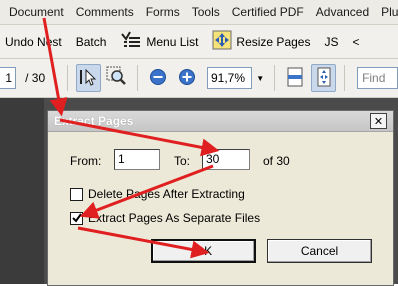 The height and width of the screenshot is (286, 398). Describe the element at coordinates (76, 194) in the screenshot. I see `delete-pages-checkbox` at that location.